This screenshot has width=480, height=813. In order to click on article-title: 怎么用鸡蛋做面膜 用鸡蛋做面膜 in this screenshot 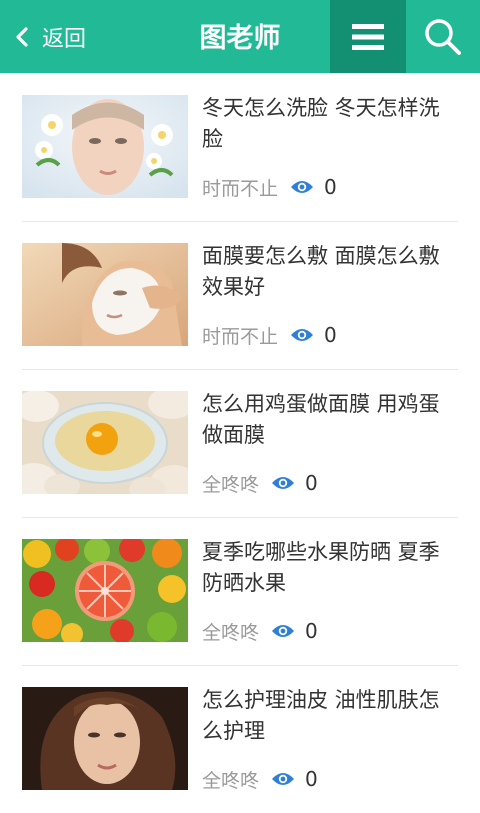, I will do `click(321, 419)`.